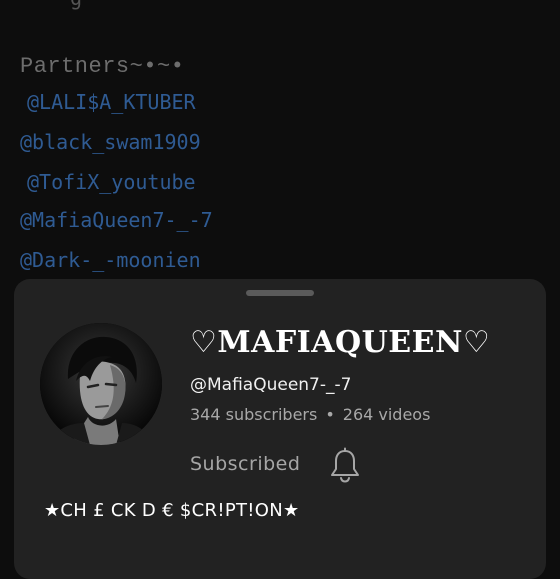 This screenshot has height=579, width=560. What do you see at coordinates (271, 385) in the screenshot?
I see `channel-handle: @MafiaQueen7-_-7` at bounding box center [271, 385].